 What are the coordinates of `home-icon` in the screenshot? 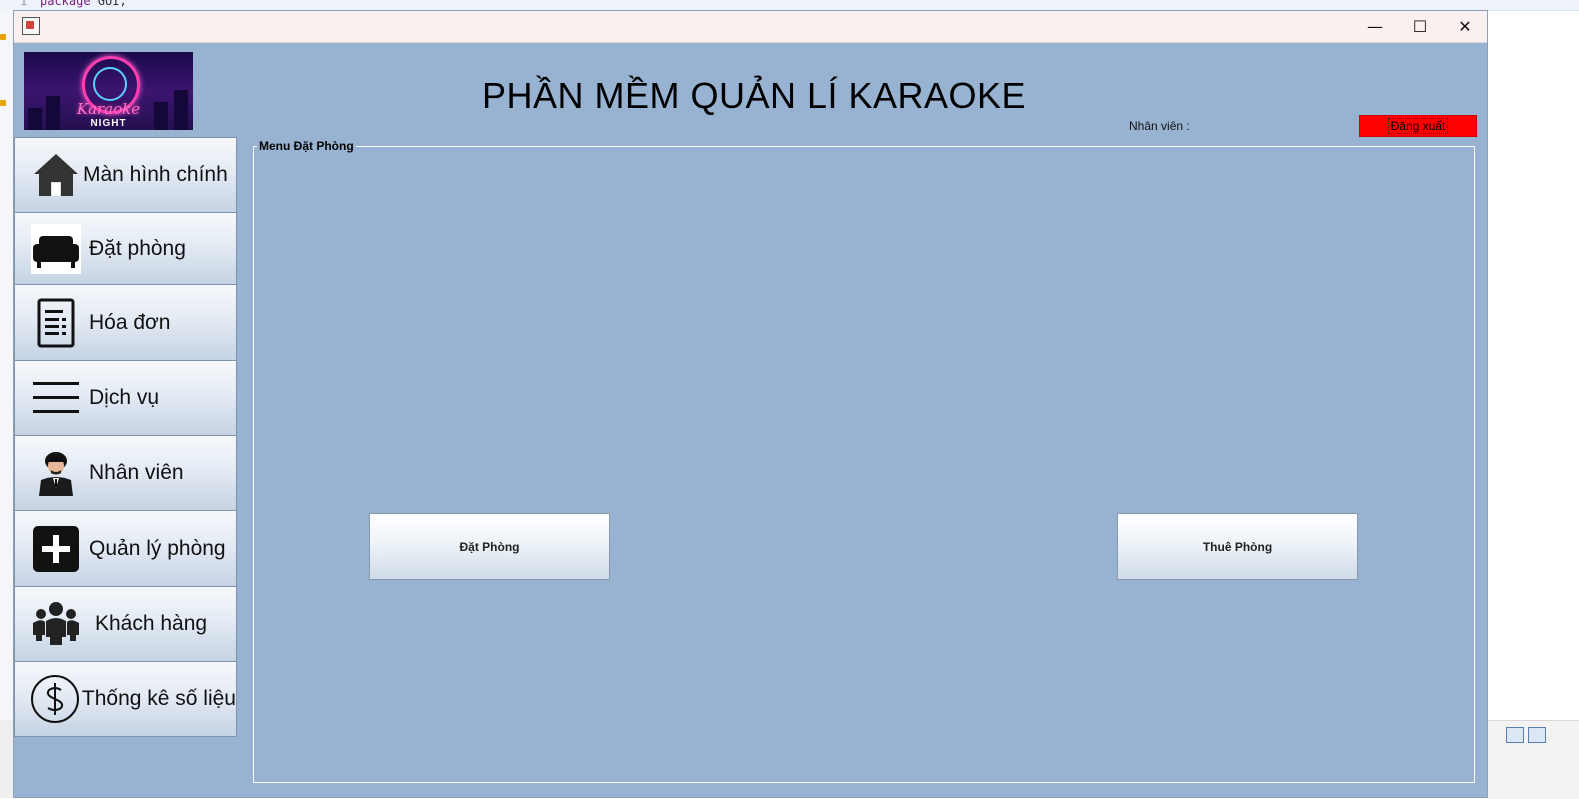 It's located at (56, 175).